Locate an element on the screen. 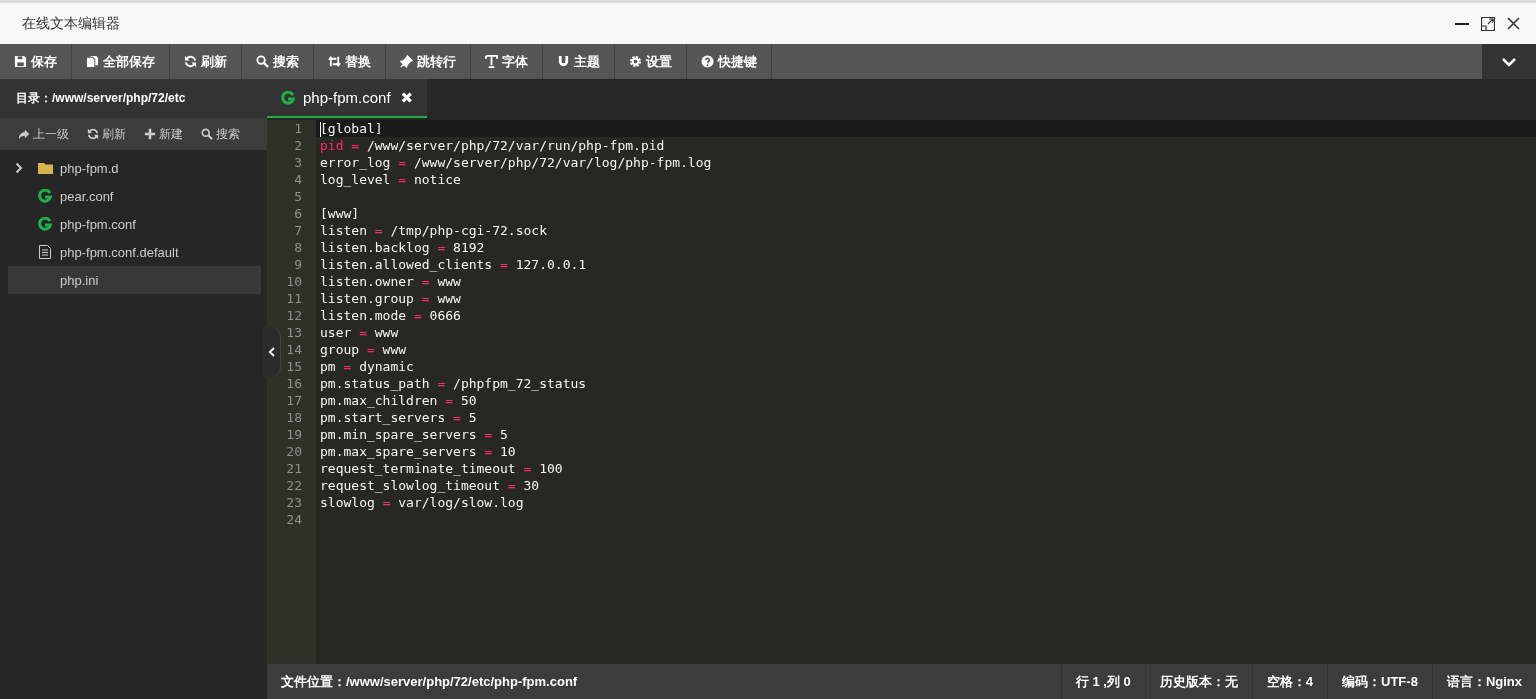  line-number: 10 is located at coordinates (291, 281).